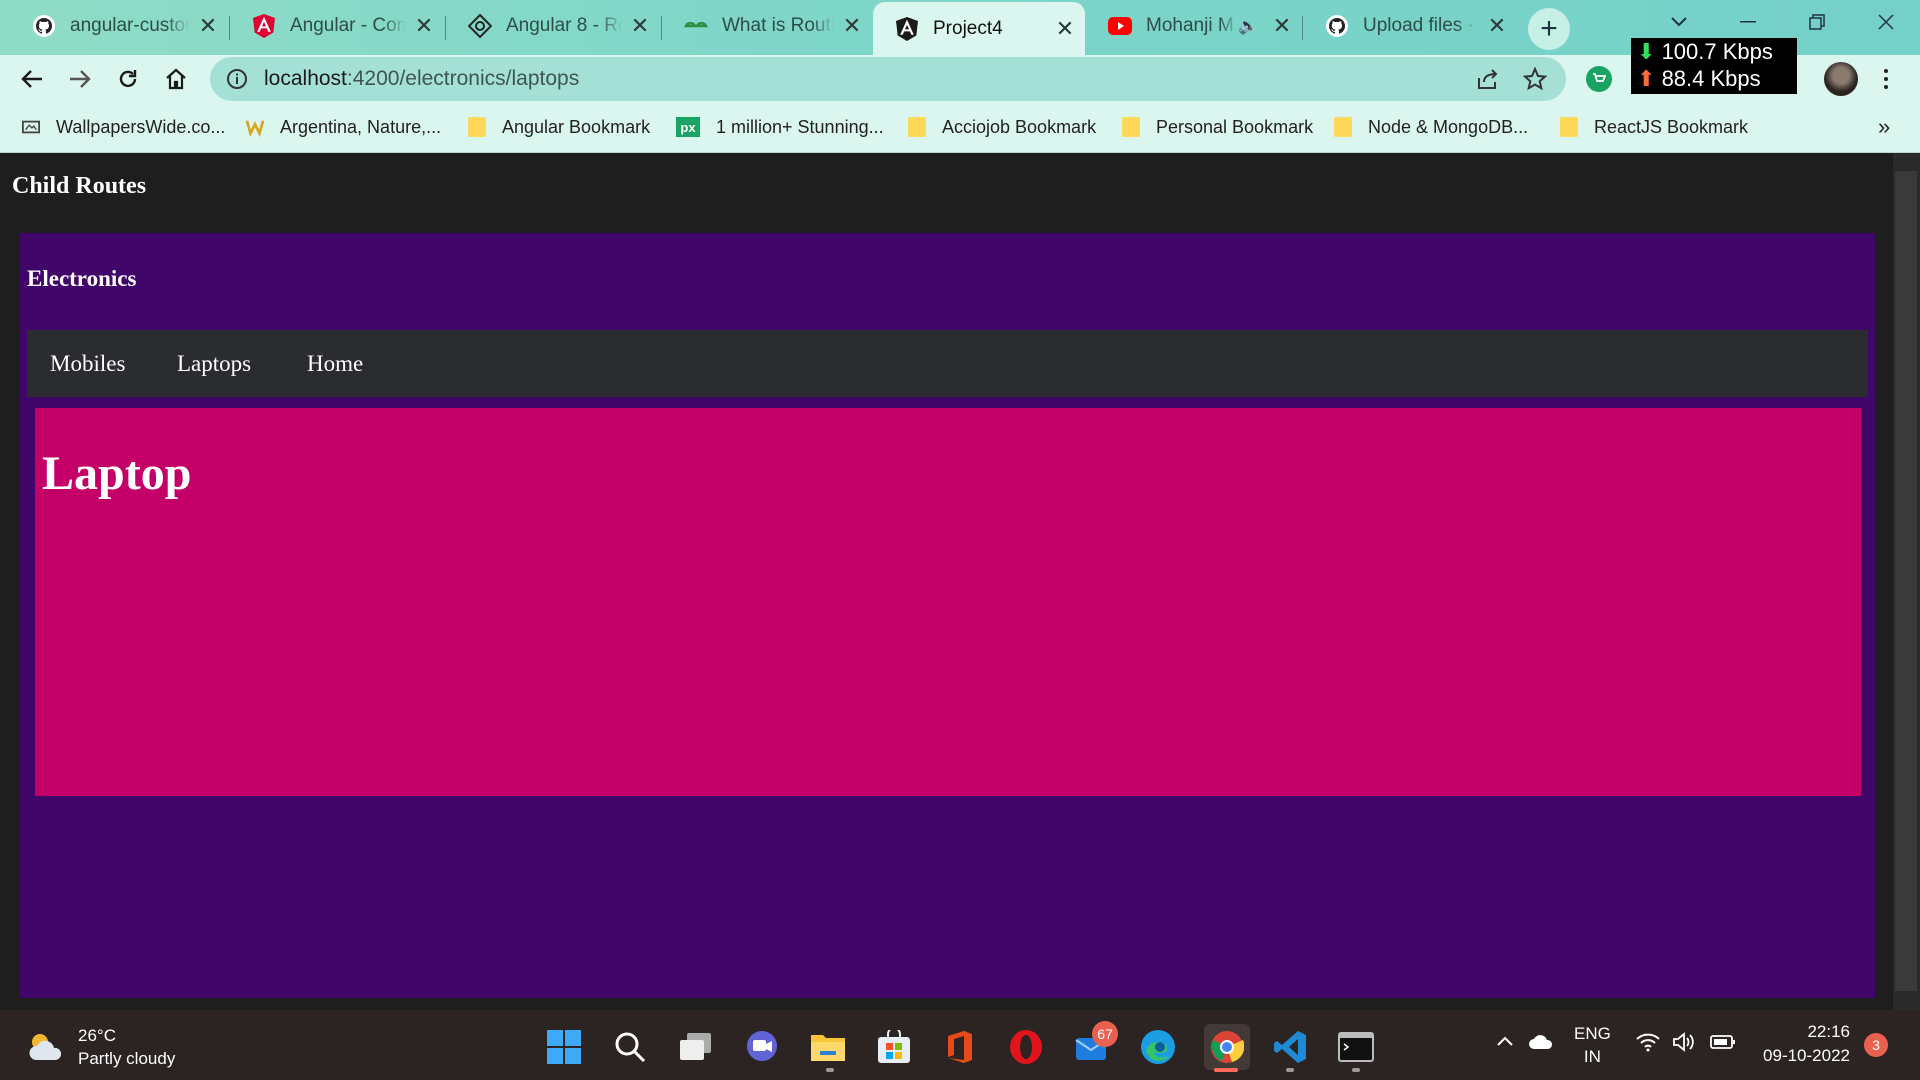 This screenshot has height=1080, width=1920. I want to click on nav-link-mobiles: Mobiles, so click(87, 364).